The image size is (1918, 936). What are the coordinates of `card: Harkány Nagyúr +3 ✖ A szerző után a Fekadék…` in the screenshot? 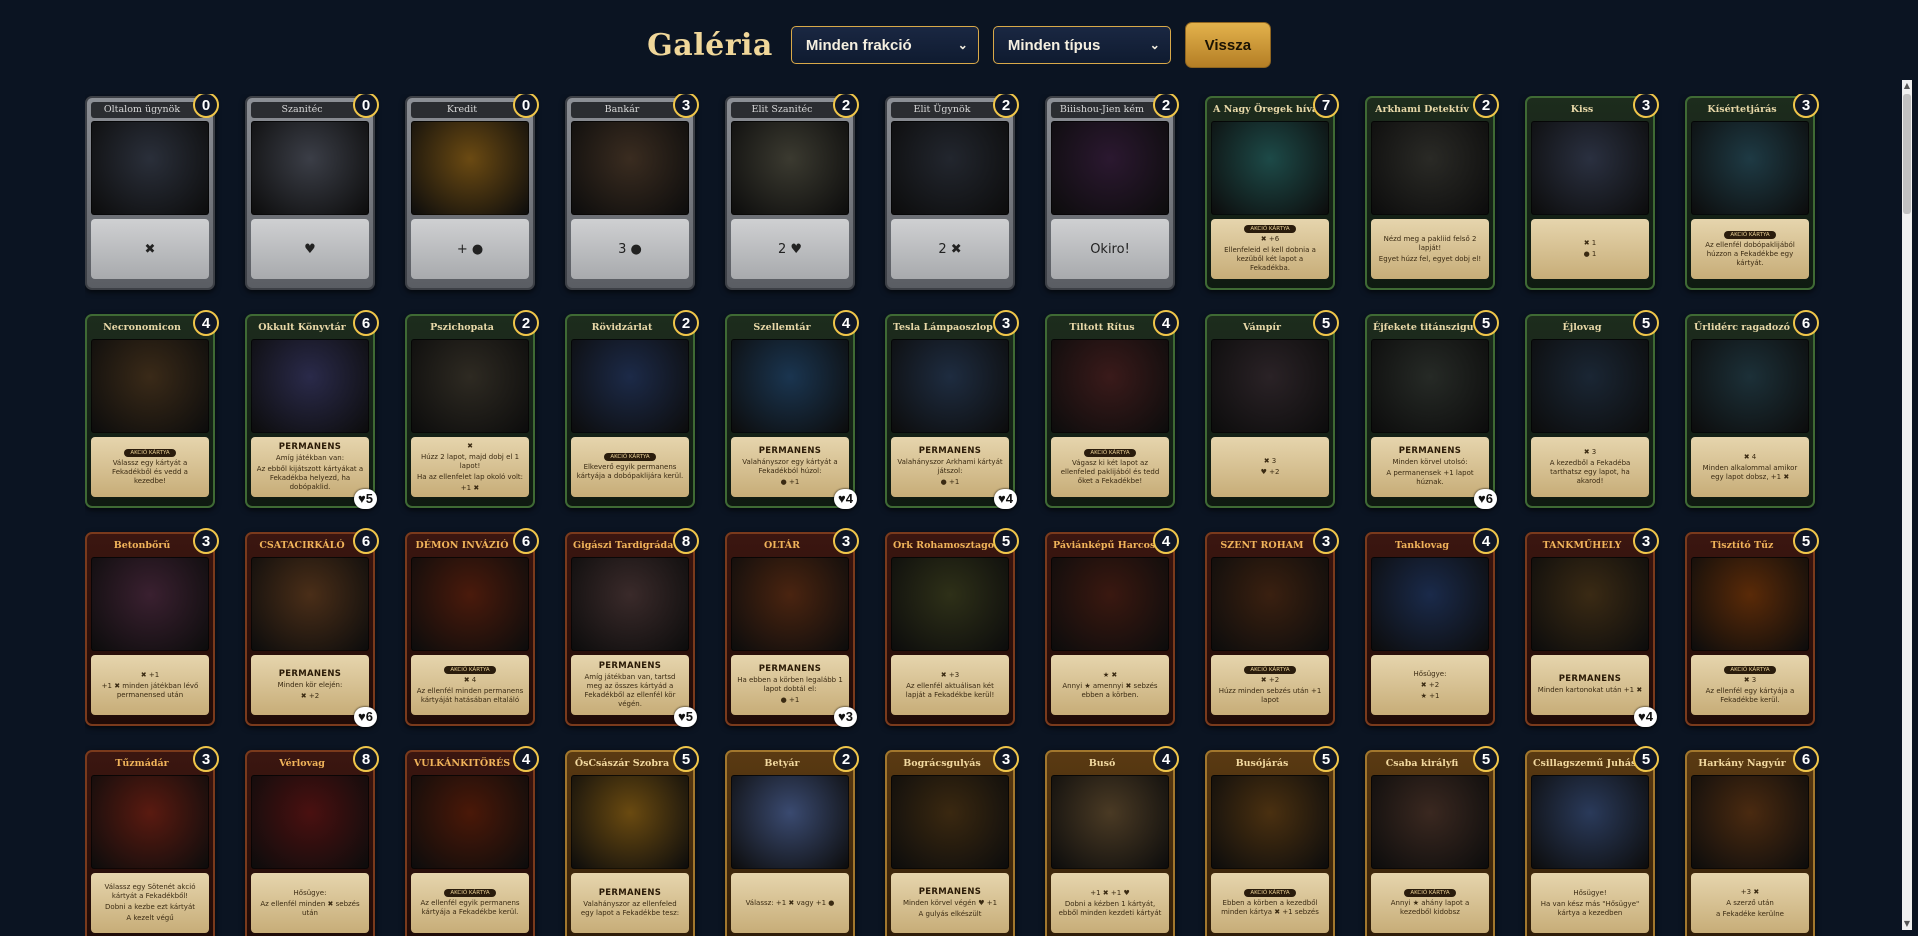 It's located at (1752, 841).